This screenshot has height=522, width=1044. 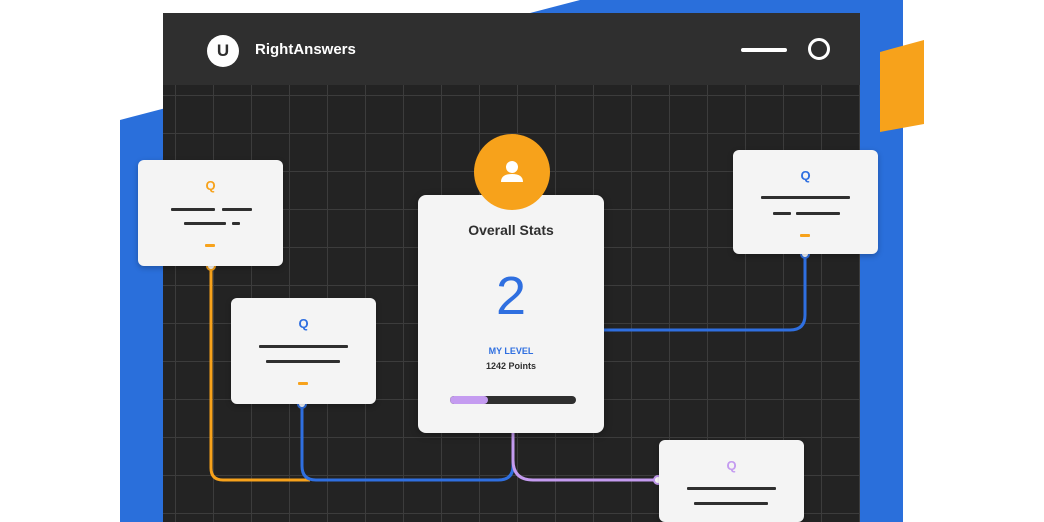 I want to click on answer-card-2: Q, so click(x=303, y=351).